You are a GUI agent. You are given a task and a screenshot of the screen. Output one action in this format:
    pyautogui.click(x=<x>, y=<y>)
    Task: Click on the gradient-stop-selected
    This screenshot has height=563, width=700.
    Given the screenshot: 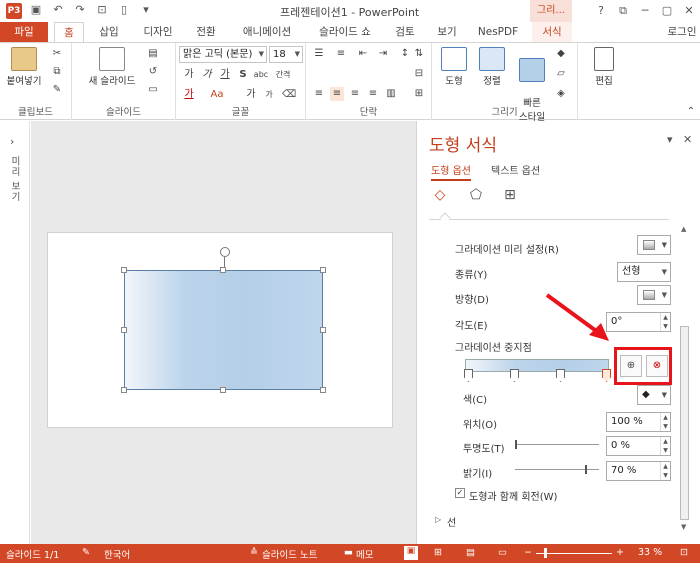 What is the action you would take?
    pyautogui.click(x=606, y=375)
    